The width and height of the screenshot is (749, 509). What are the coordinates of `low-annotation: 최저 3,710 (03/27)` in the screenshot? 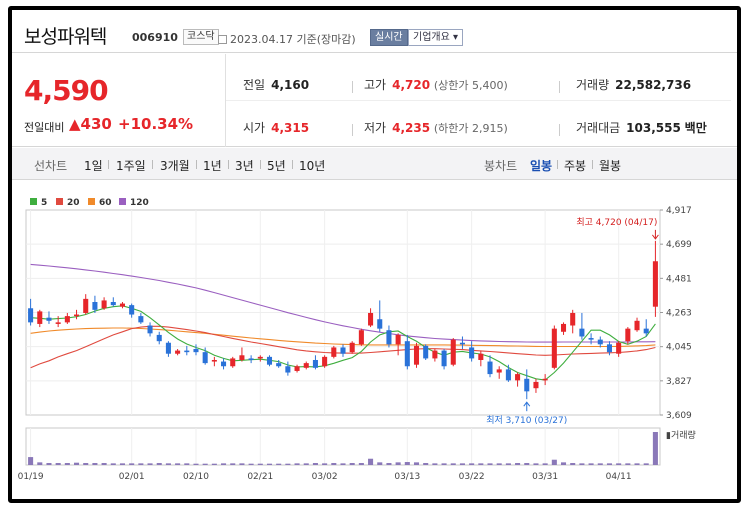 It's located at (526, 420).